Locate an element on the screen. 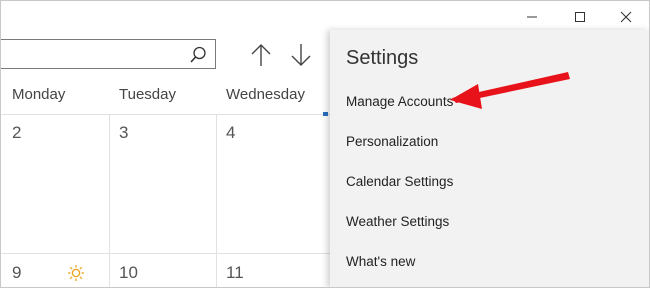 The width and height of the screenshot is (650, 288). minimize-button is located at coordinates (532, 17).